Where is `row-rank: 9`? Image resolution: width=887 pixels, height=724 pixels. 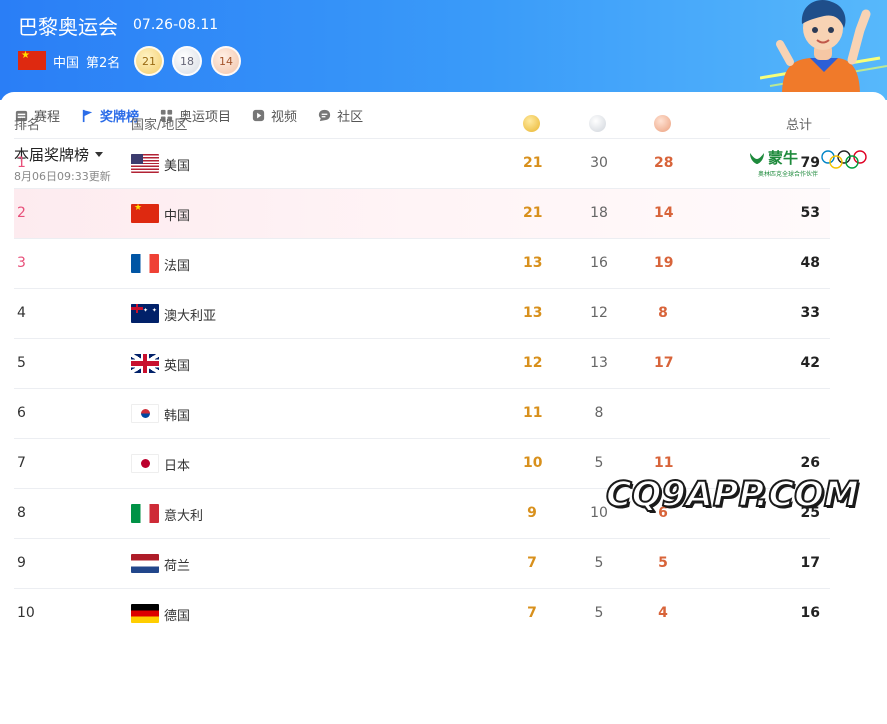
row-rank: 9 is located at coordinates (21, 563).